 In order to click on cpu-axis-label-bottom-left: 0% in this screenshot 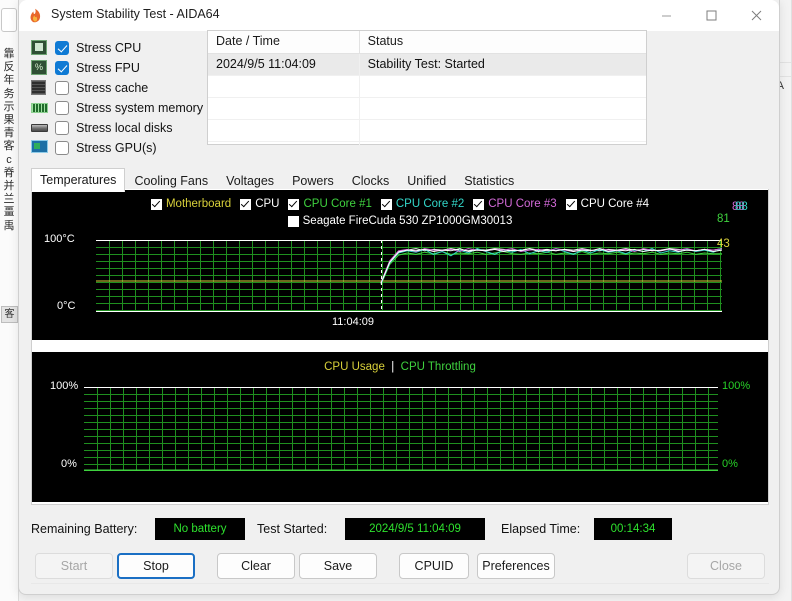, I will do `click(69, 464)`.